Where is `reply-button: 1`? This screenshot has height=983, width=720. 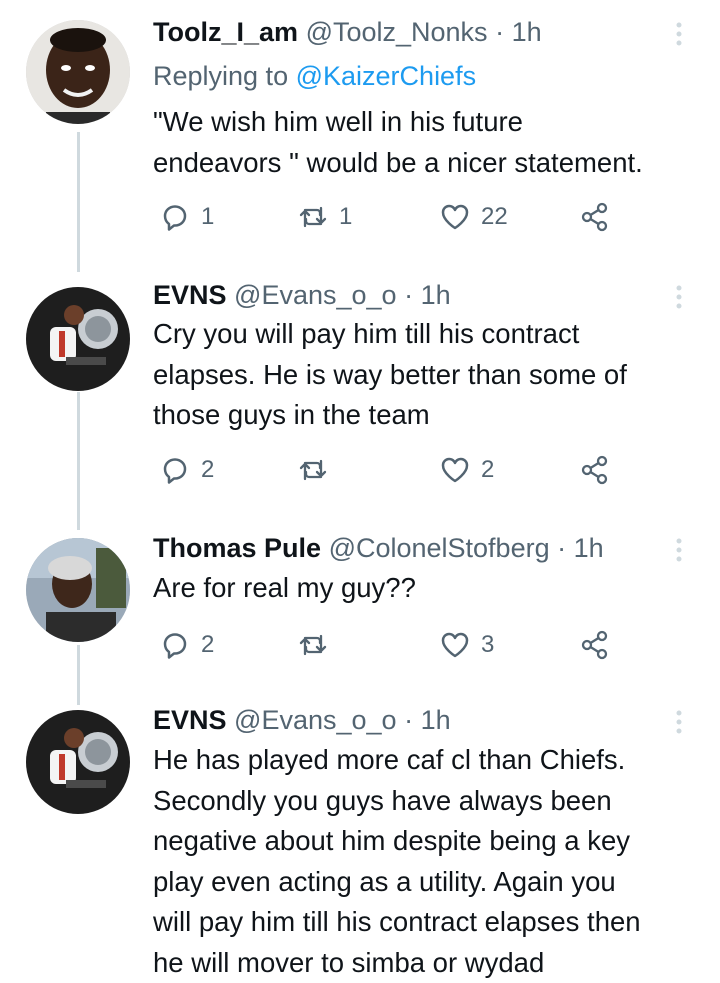
reply-button: 1 is located at coordinates (186, 217).